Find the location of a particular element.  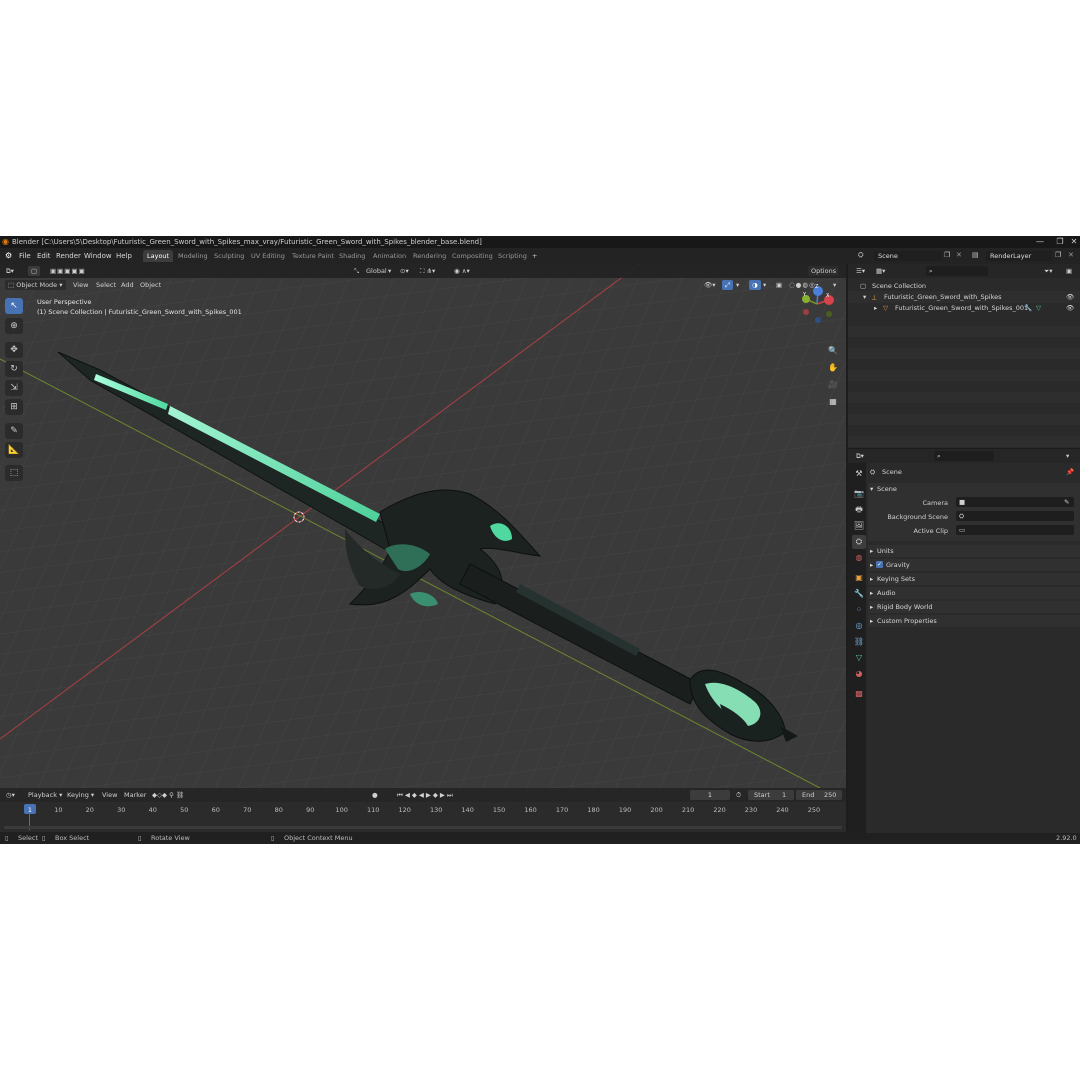

proportional-edit-icon: ◉ ∧▾ is located at coordinates (462, 271).